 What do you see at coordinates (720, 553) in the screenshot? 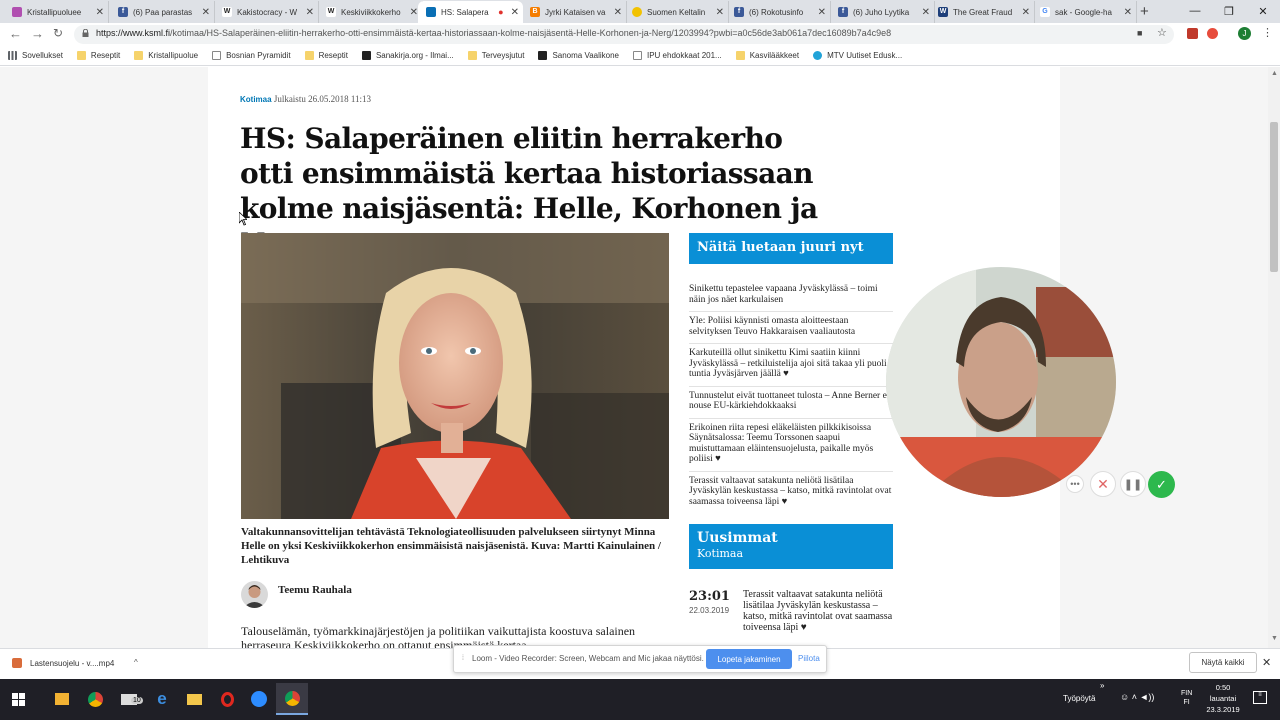
I see `latest-subtitle: Kotimaa` at bounding box center [720, 553].